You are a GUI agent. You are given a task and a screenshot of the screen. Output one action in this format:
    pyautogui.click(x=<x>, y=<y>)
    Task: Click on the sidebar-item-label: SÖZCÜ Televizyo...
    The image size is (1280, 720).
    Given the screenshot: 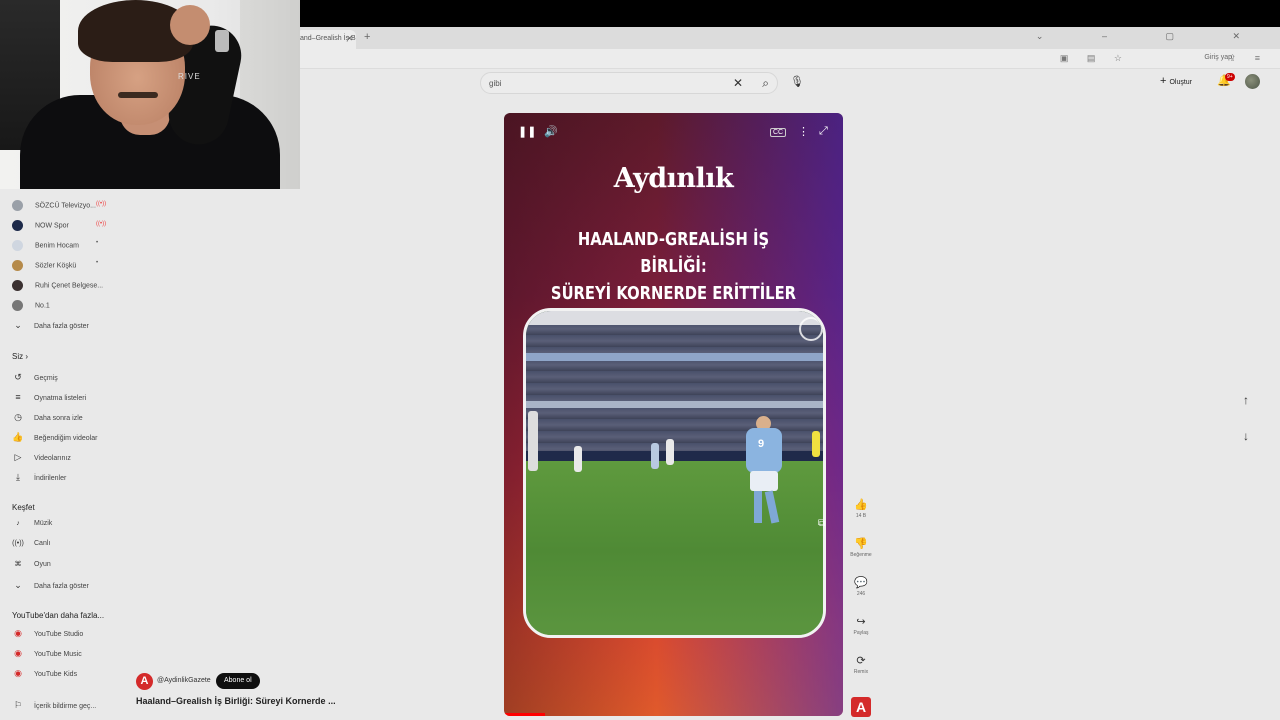 What is the action you would take?
    pyautogui.click(x=65, y=206)
    